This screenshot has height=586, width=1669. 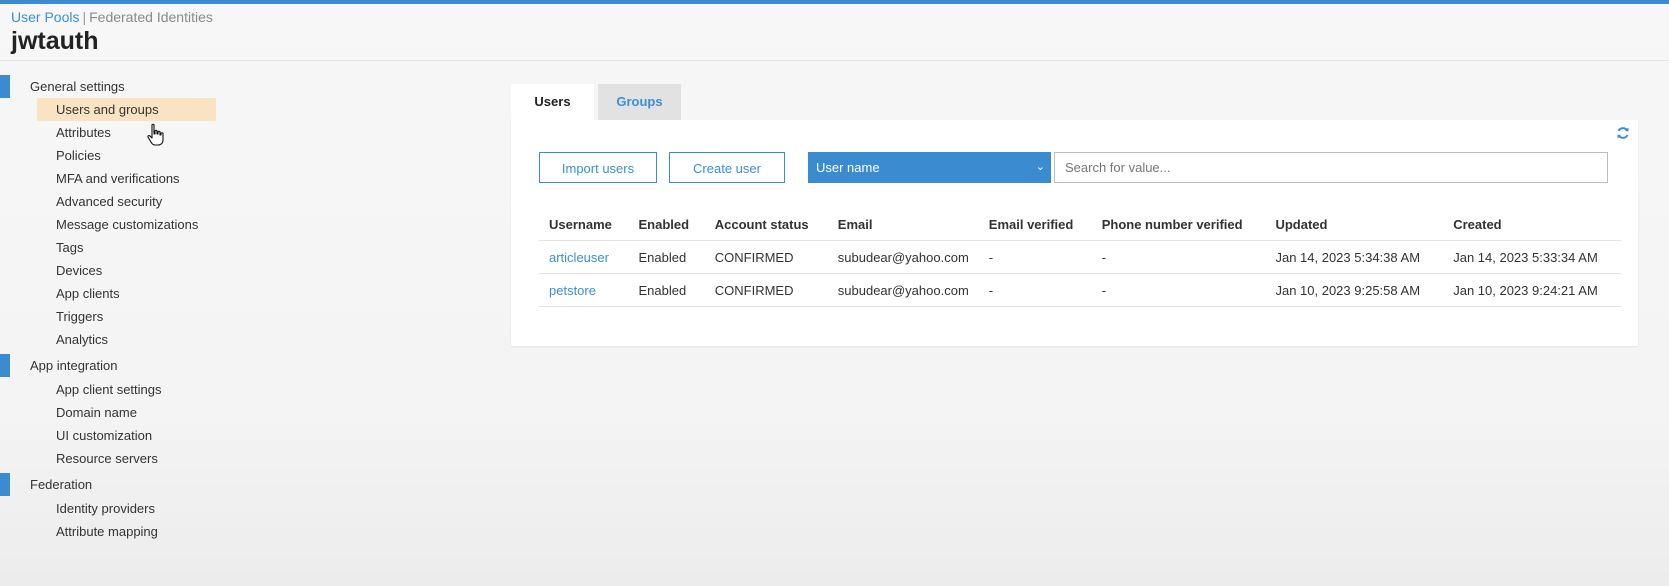 I want to click on page-title: jwtauth, so click(x=55, y=41).